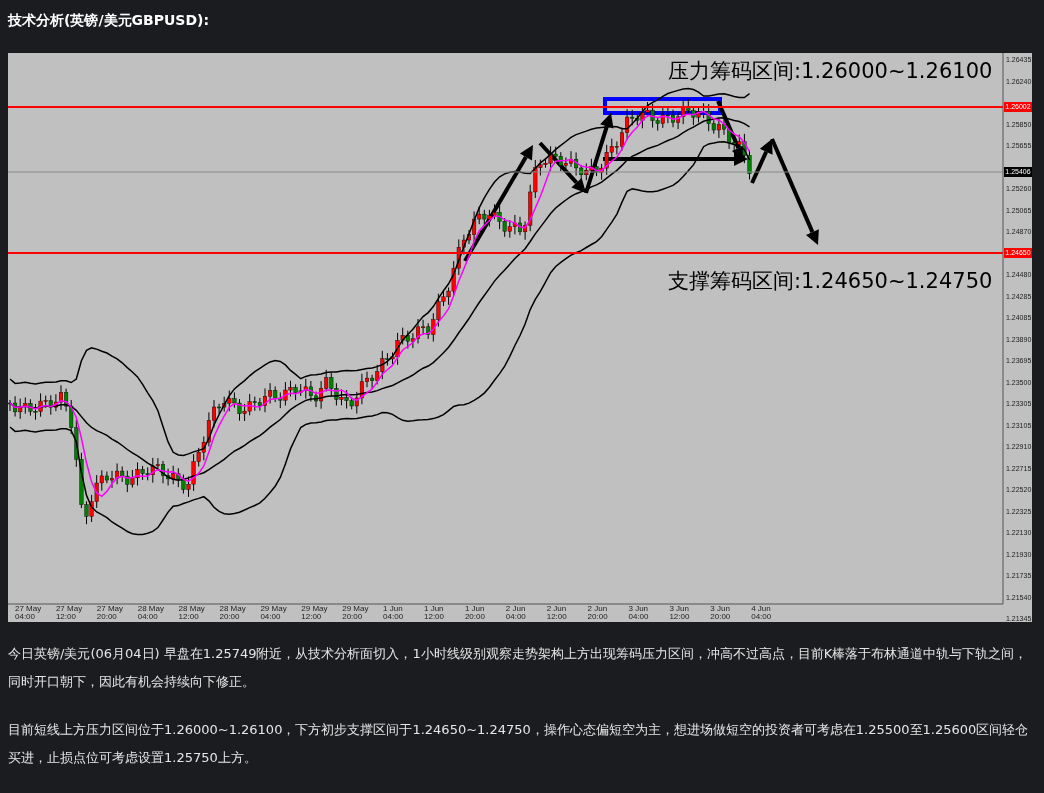 Image resolution: width=1044 pixels, height=793 pixels. I want to click on time-label: 28 May 20:00, so click(233, 613).